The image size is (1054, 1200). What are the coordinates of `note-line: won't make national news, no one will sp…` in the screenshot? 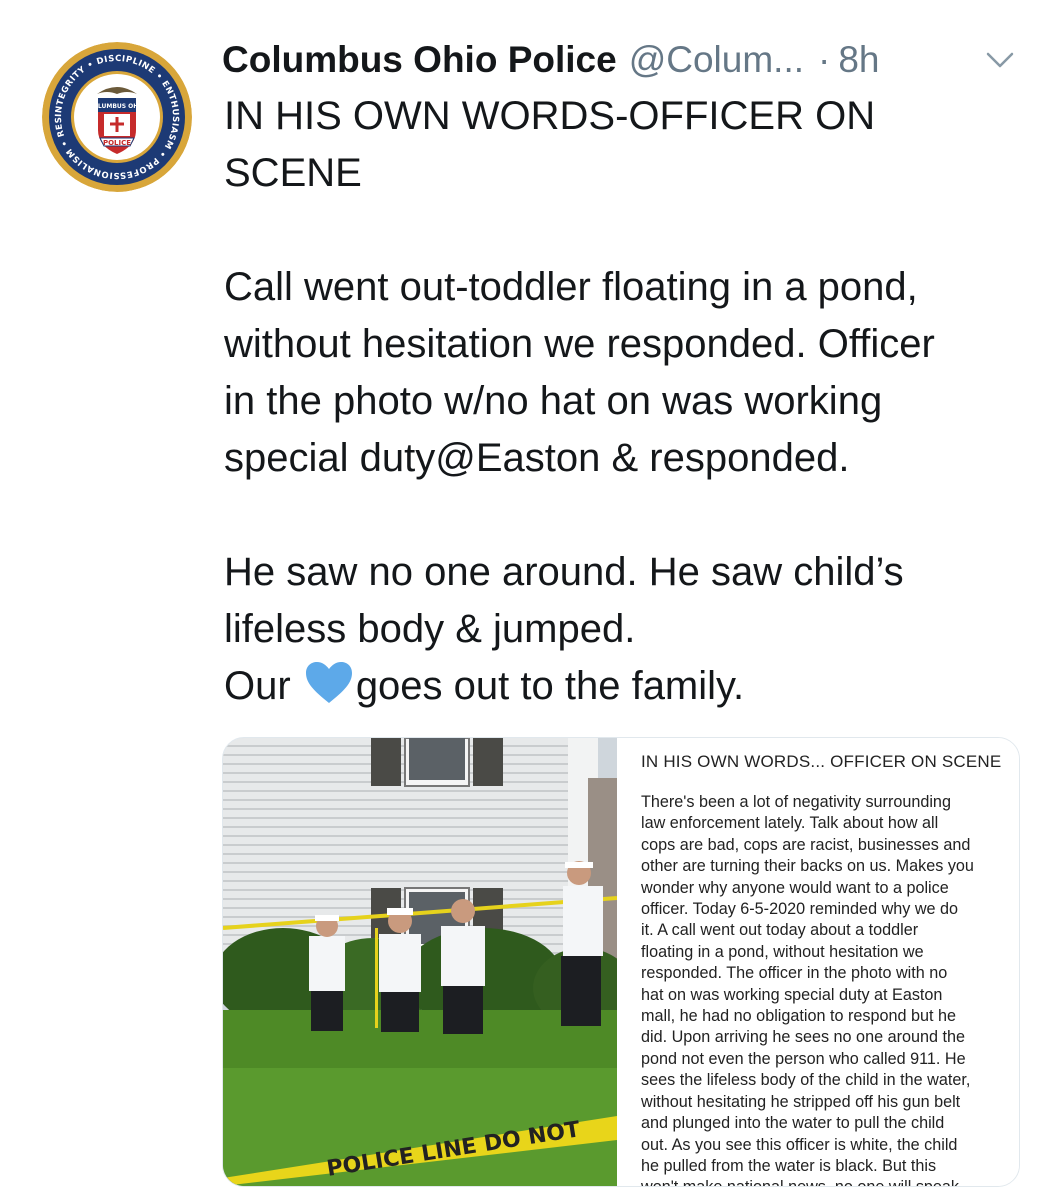 It's located at (826, 1181).